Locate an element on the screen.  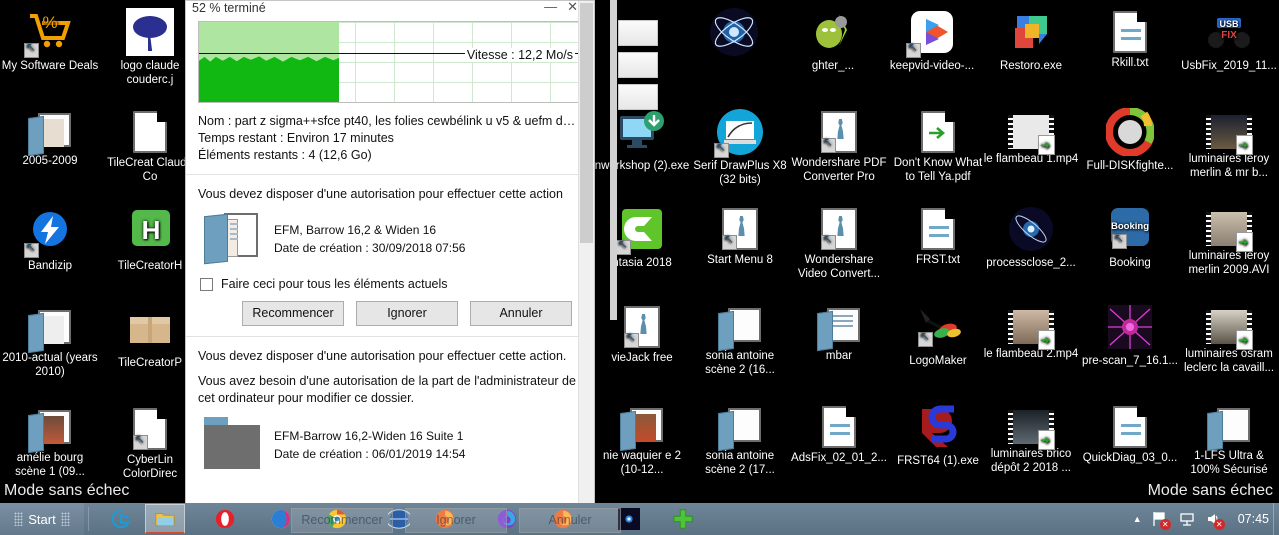
dialog-title: 52 % terminé is located at coordinates (229, 8).